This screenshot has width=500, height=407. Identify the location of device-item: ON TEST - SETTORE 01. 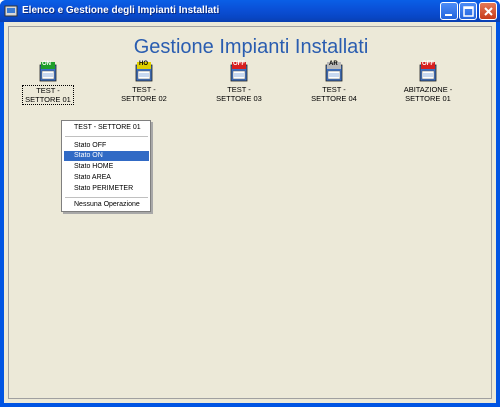
(48, 83).